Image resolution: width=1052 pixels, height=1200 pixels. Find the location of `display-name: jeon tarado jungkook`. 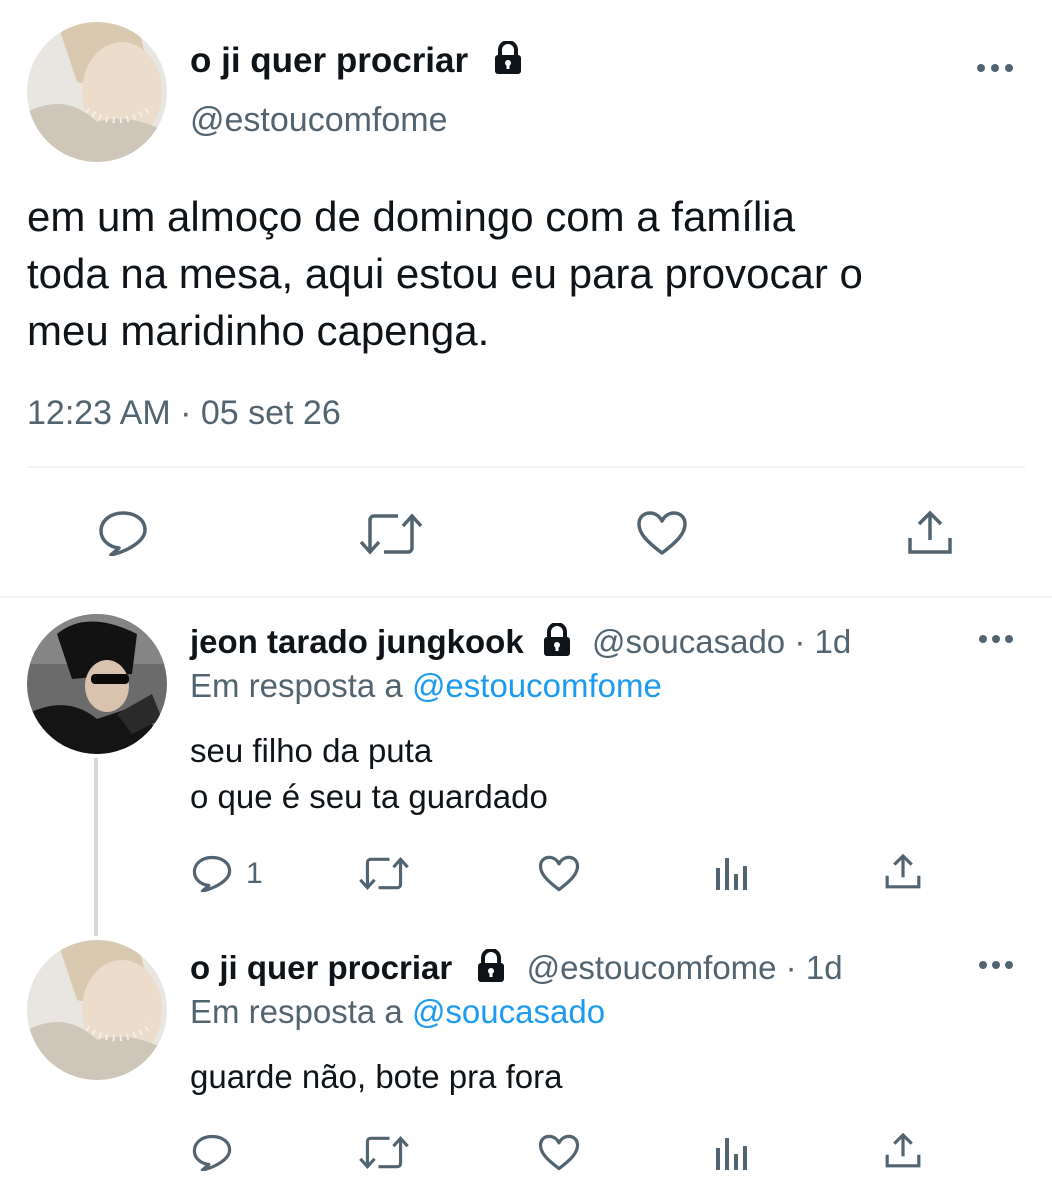

display-name: jeon tarado jungkook is located at coordinates (357, 641).